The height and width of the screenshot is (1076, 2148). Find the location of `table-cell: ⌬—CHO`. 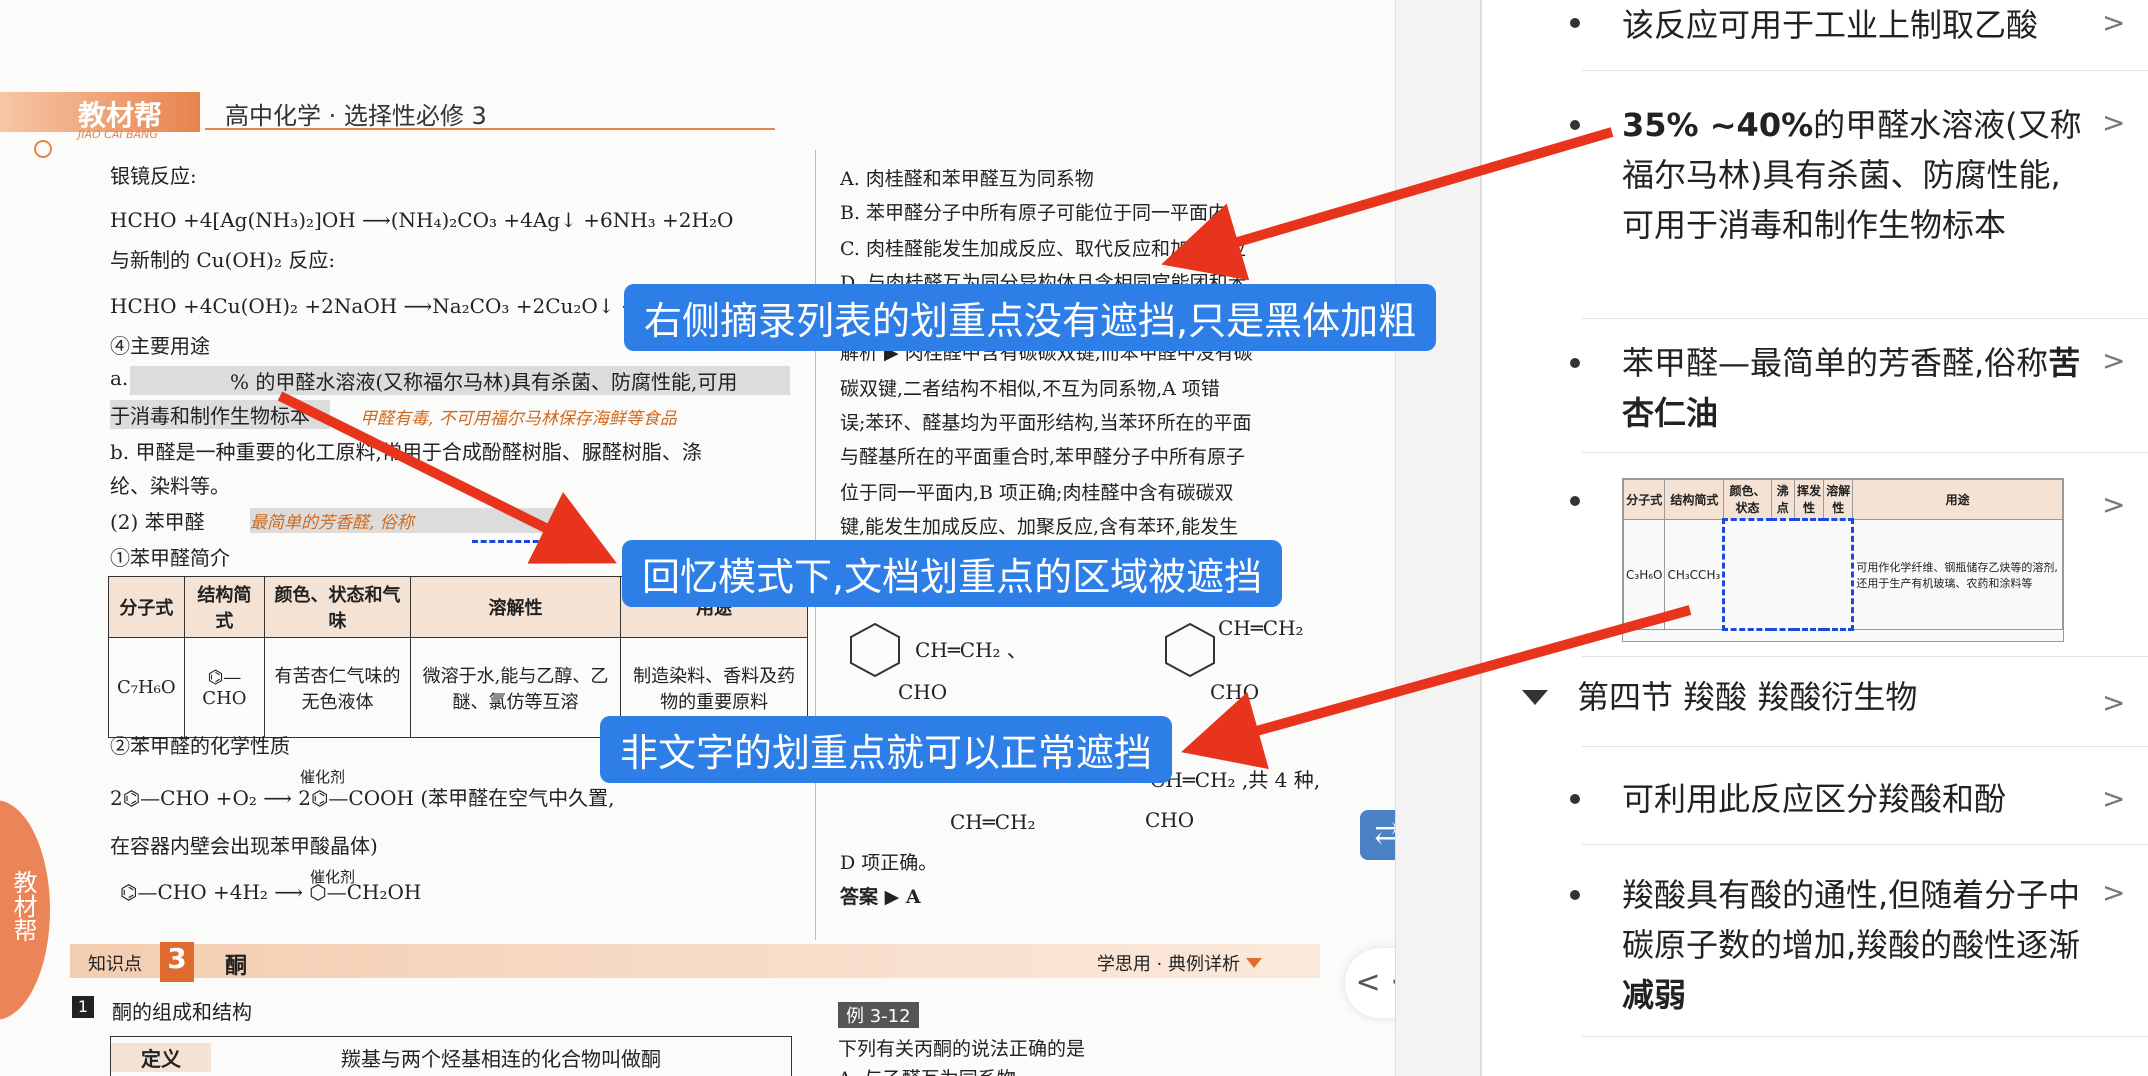

table-cell: ⌬—CHO is located at coordinates (224, 687).